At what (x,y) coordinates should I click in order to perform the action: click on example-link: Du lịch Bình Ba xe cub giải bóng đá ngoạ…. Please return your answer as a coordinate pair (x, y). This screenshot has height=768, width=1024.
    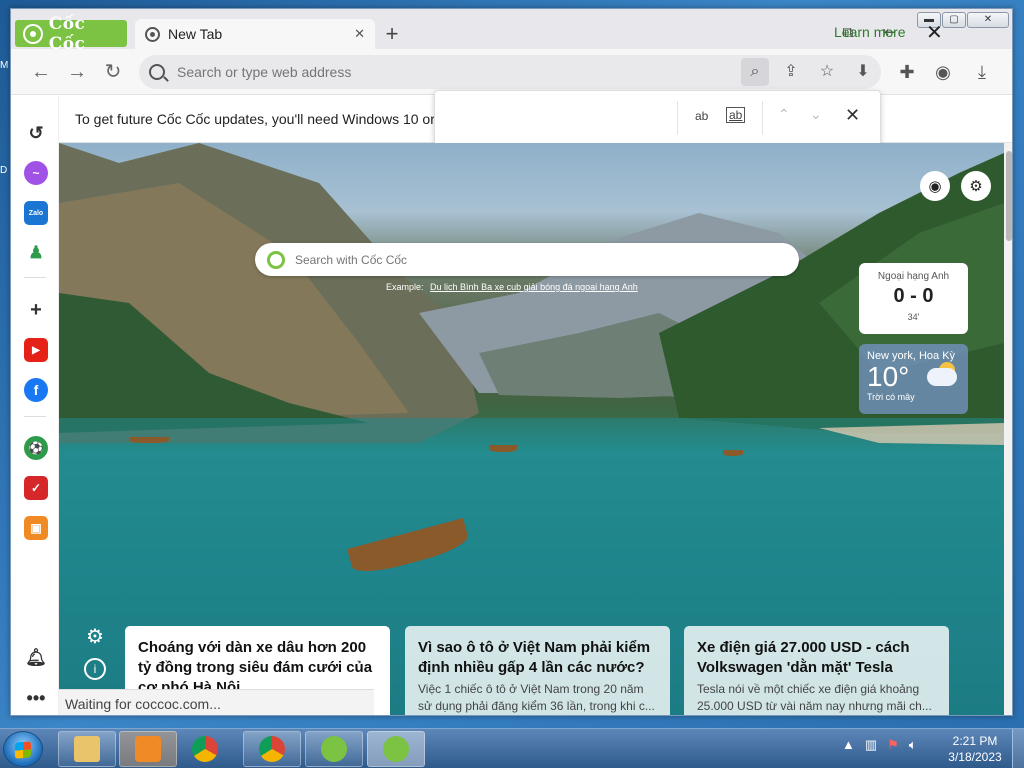
    Looking at the image, I should click on (534, 287).